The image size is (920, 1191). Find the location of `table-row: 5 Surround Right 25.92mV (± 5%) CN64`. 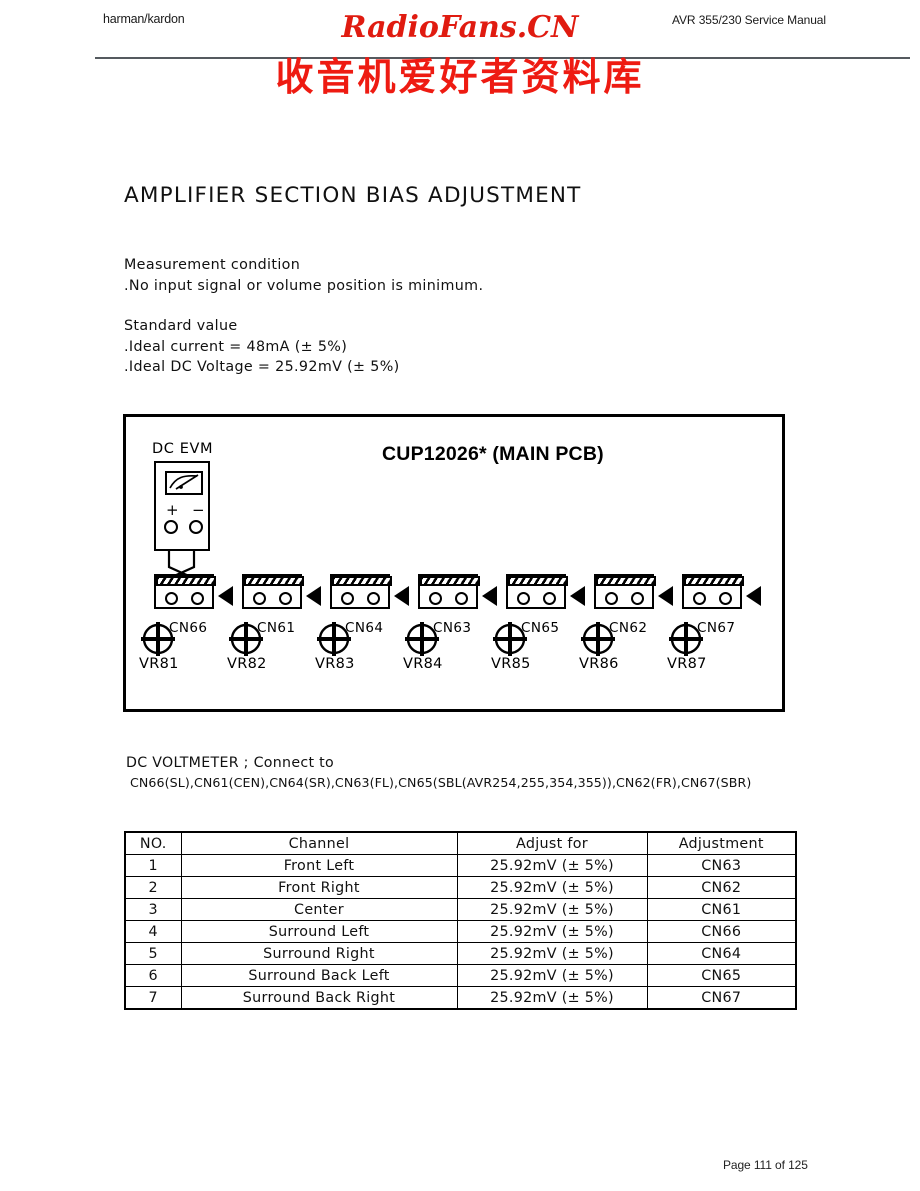

table-row: 5 Surround Right 25.92mV (± 5%) CN64 is located at coordinates (460, 953).